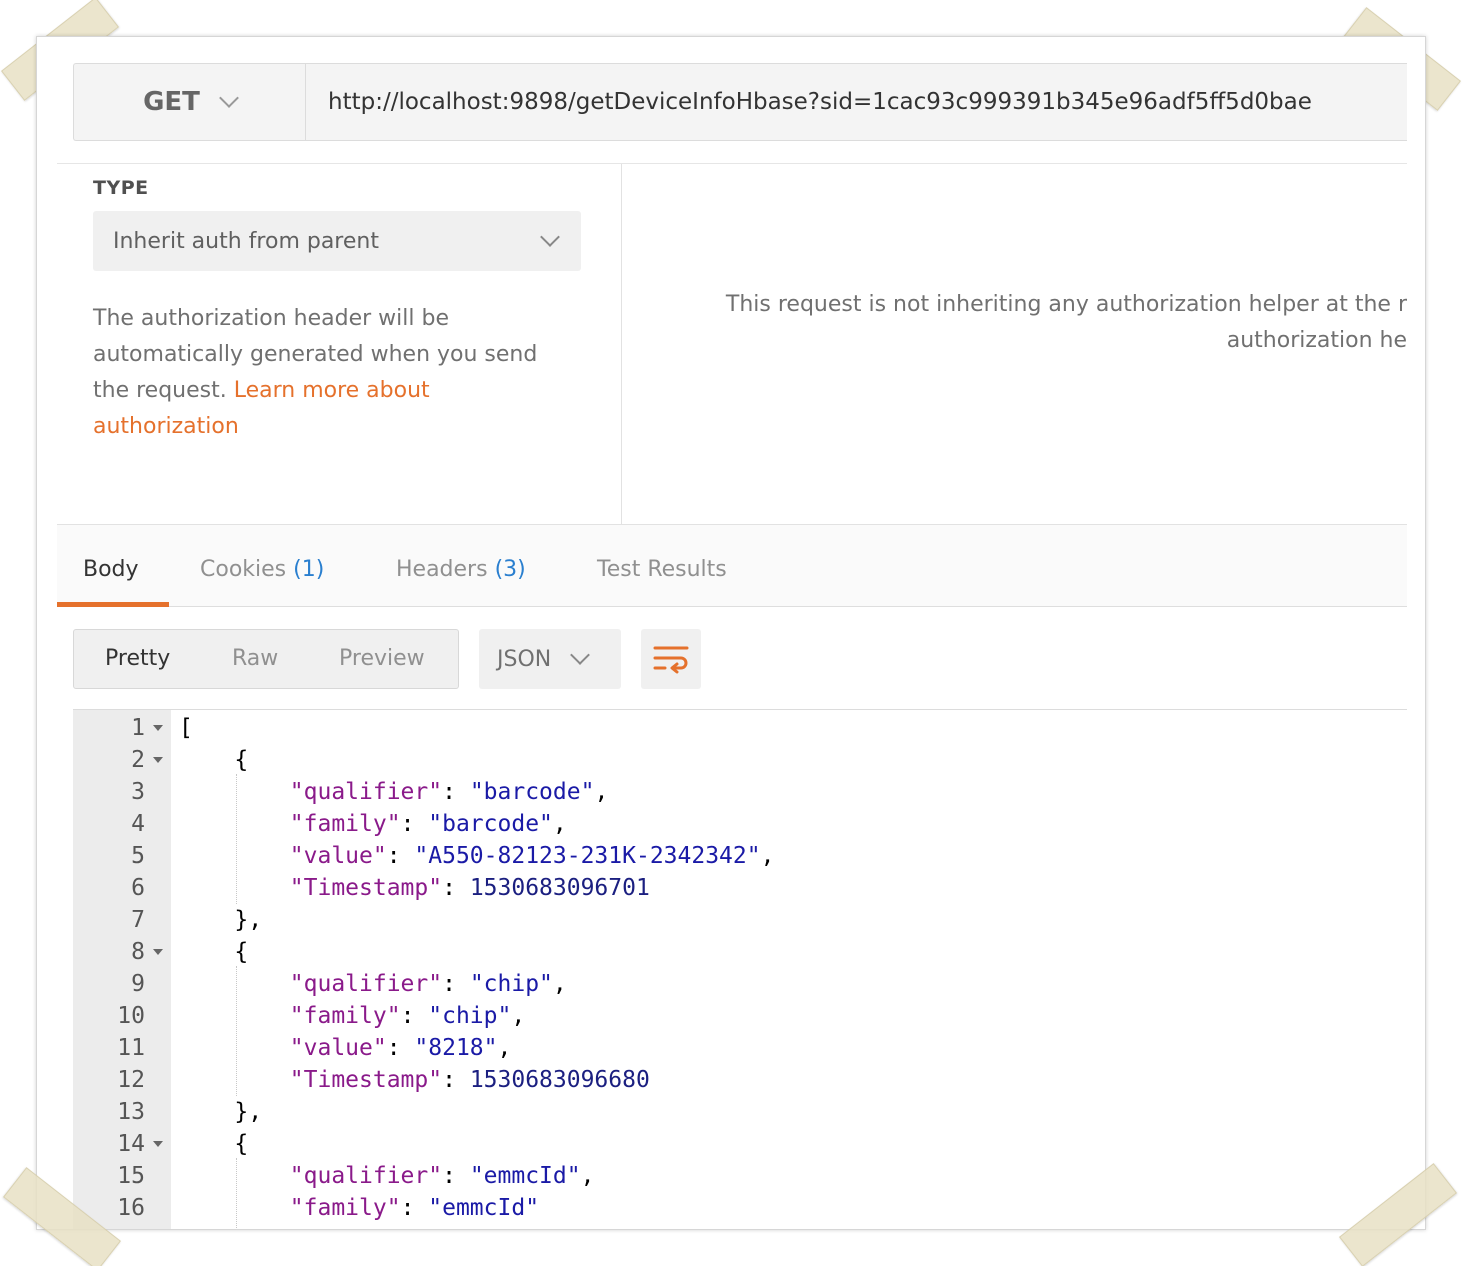 The height and width of the screenshot is (1266, 1462). I want to click on code-line: "family": "barcode",, so click(373, 824).